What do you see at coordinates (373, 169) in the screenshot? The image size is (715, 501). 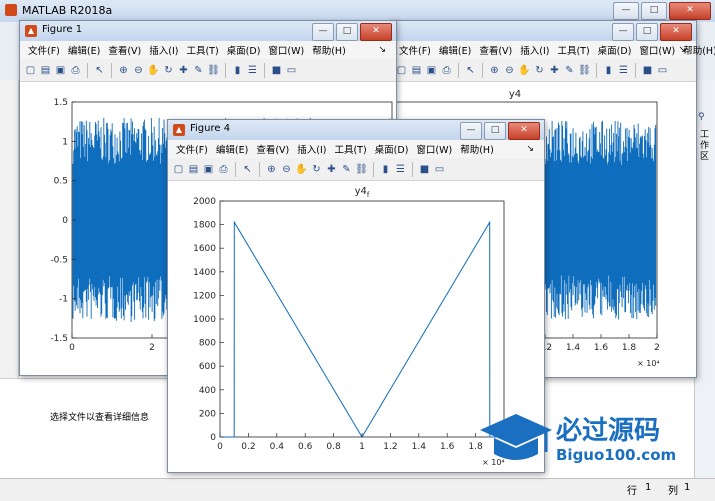 I see `toolbar-separator` at bounding box center [373, 169].